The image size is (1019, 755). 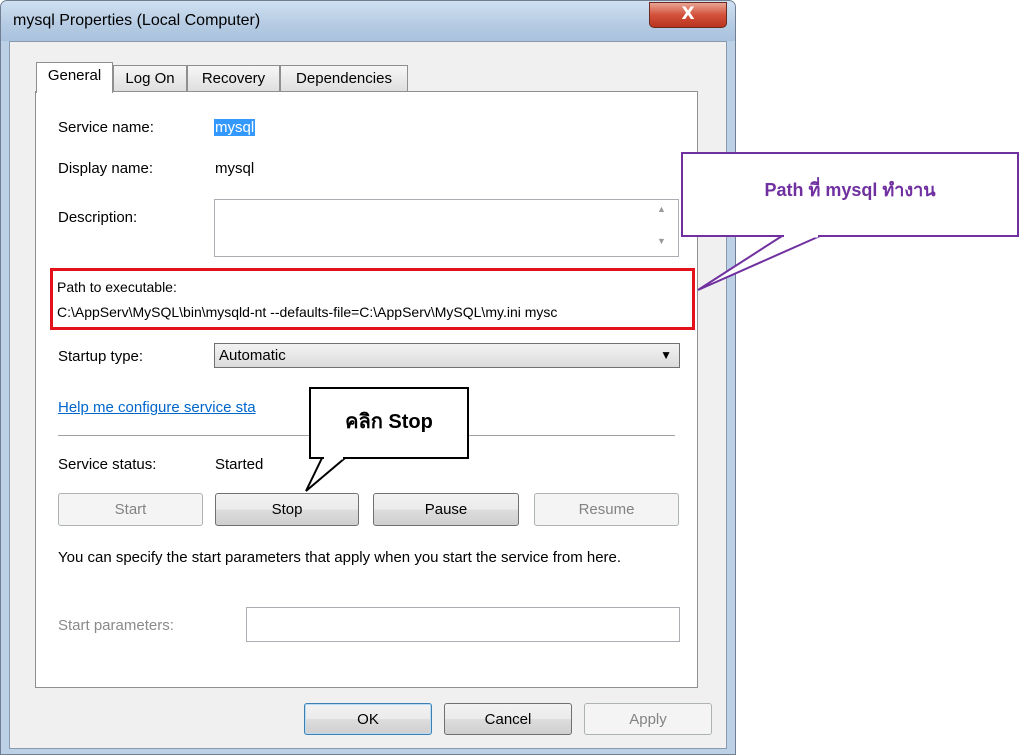 I want to click on path-callout-tail, so click(x=759, y=263).